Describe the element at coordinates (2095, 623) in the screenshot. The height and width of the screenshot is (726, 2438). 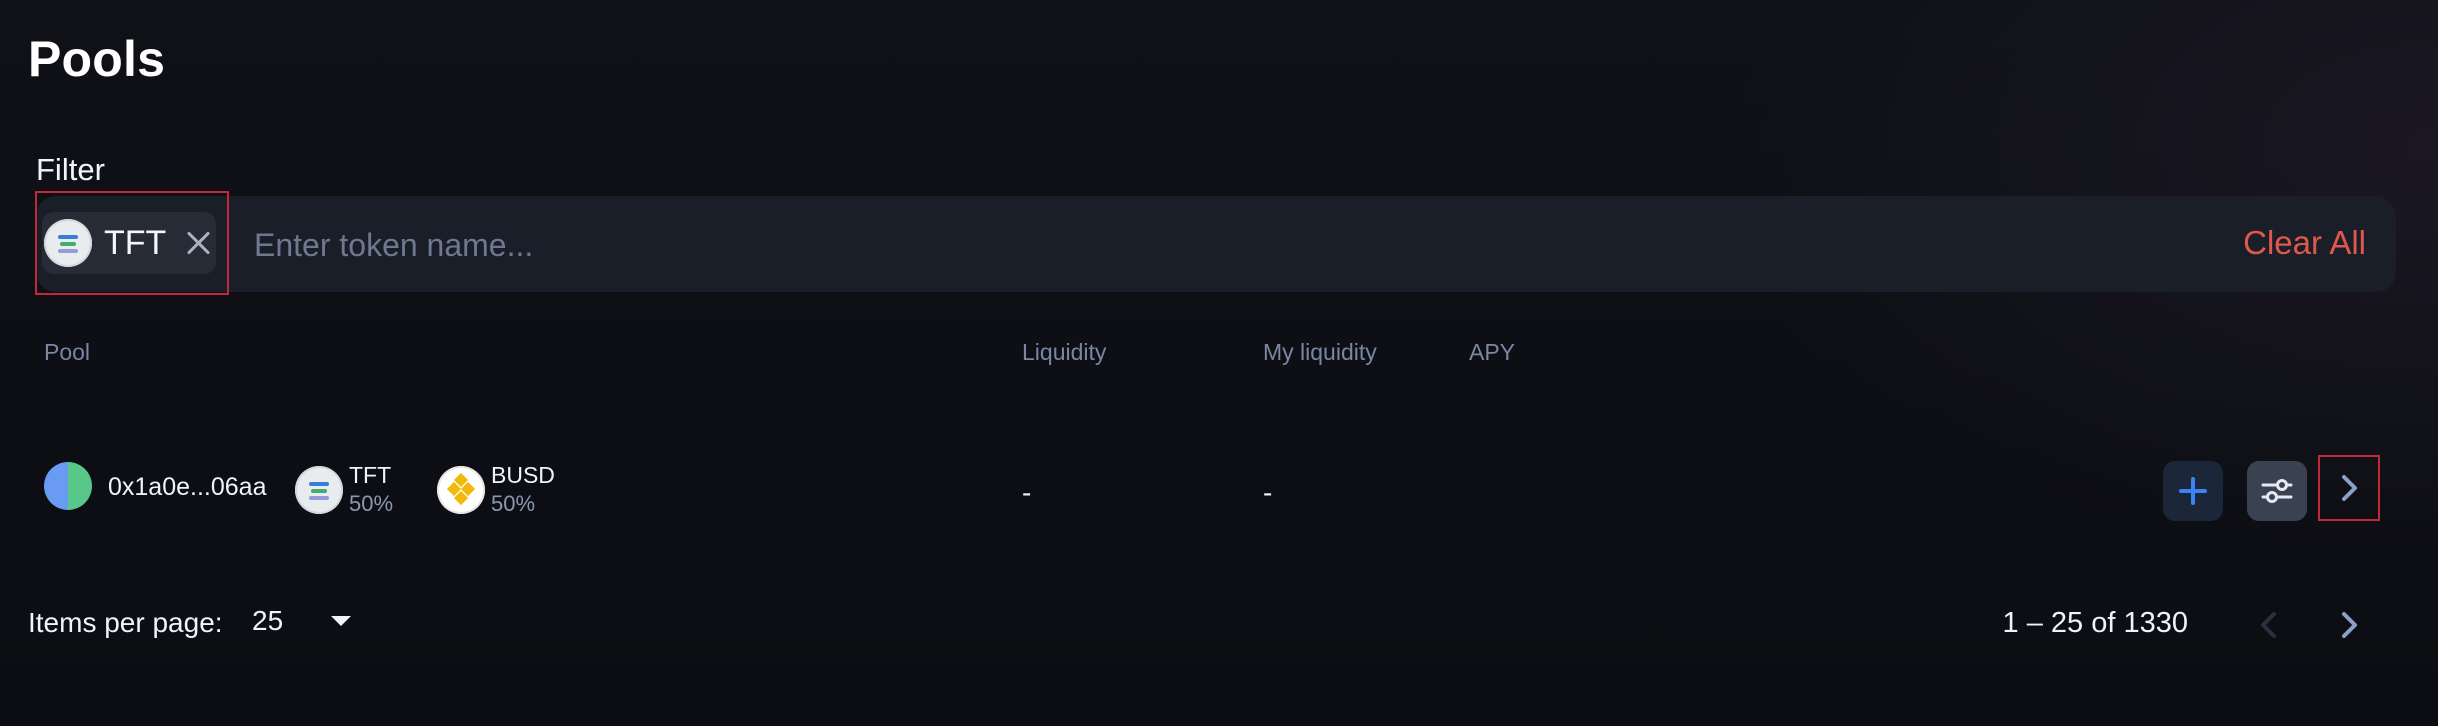
I see `pagination-range: 1 – 25 of 1330` at that location.